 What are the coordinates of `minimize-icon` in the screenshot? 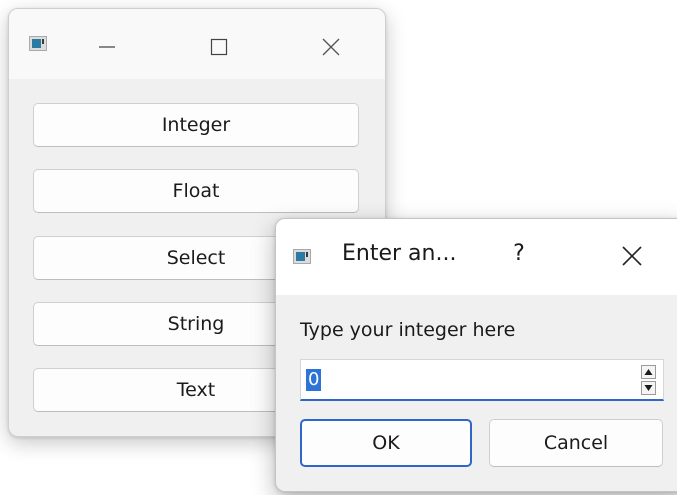 It's located at (107, 47).